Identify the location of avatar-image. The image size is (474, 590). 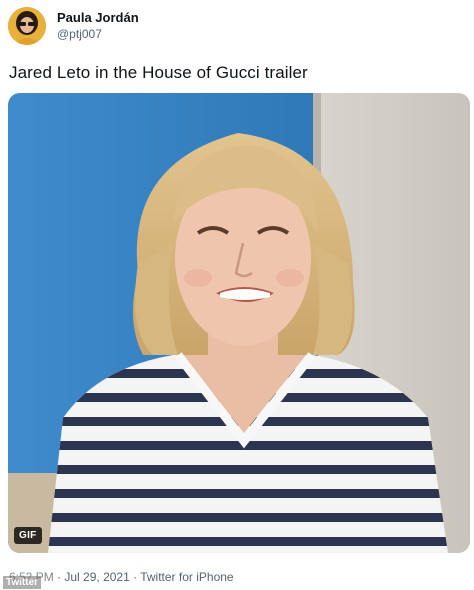
(27, 26).